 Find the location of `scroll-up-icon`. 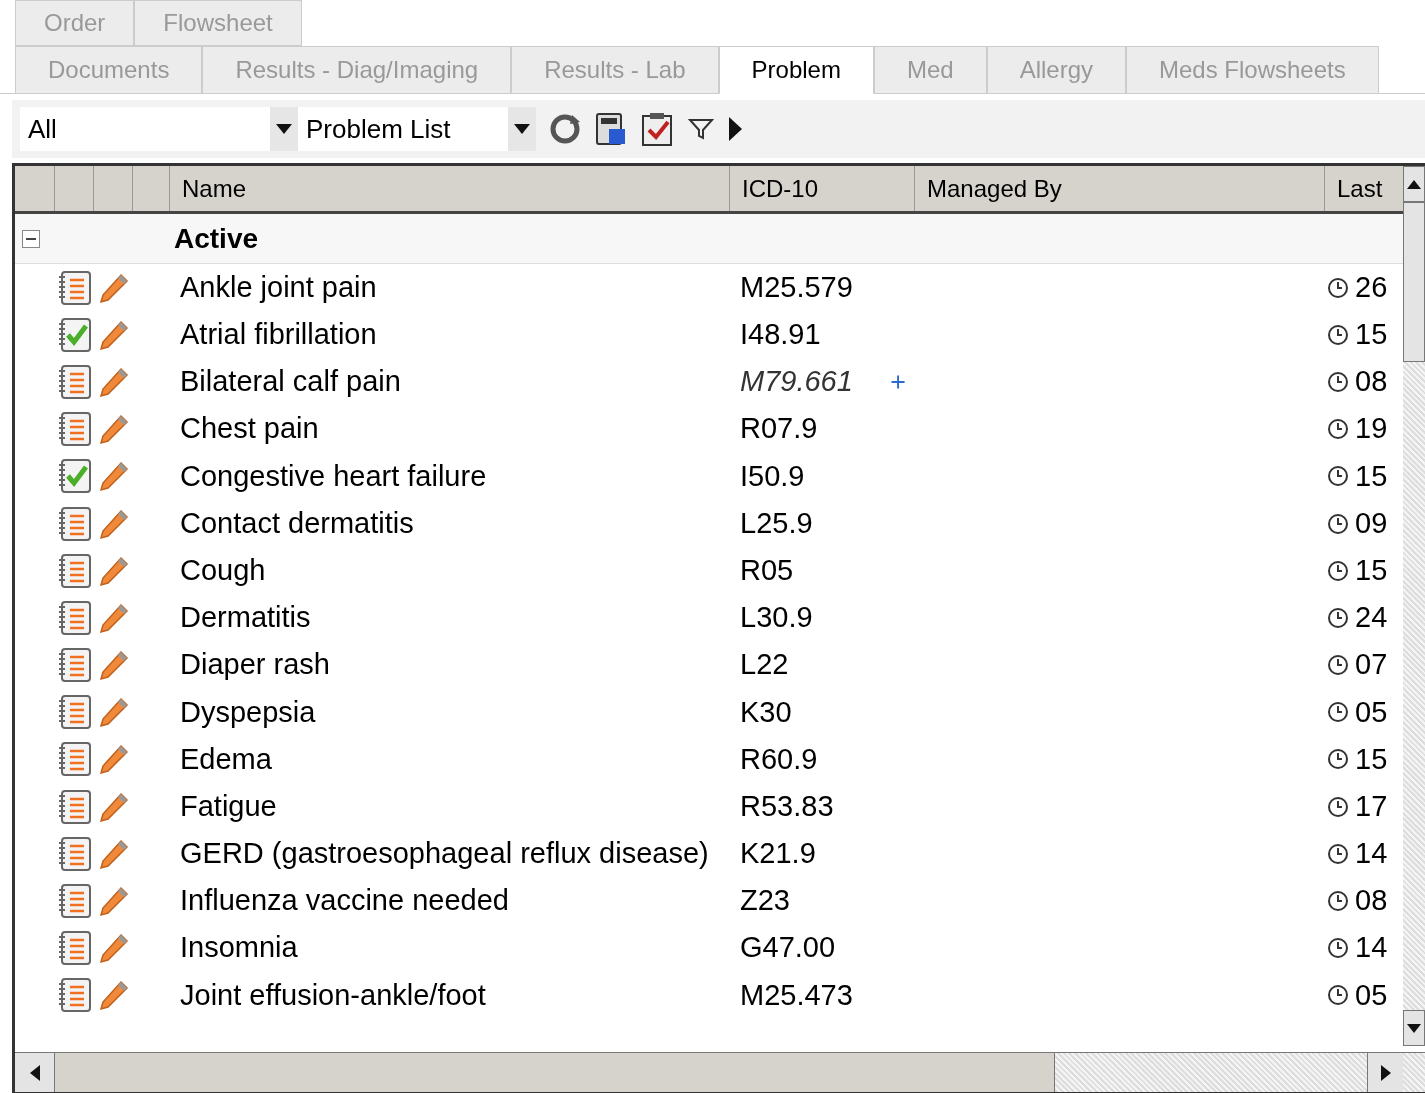

scroll-up-icon is located at coordinates (1414, 184).